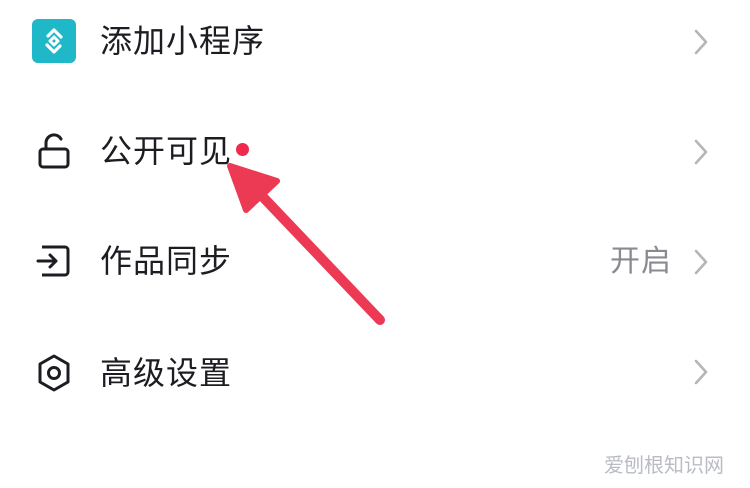 The image size is (750, 488). I want to click on menu-item-label: 作品同步, so click(166, 261).